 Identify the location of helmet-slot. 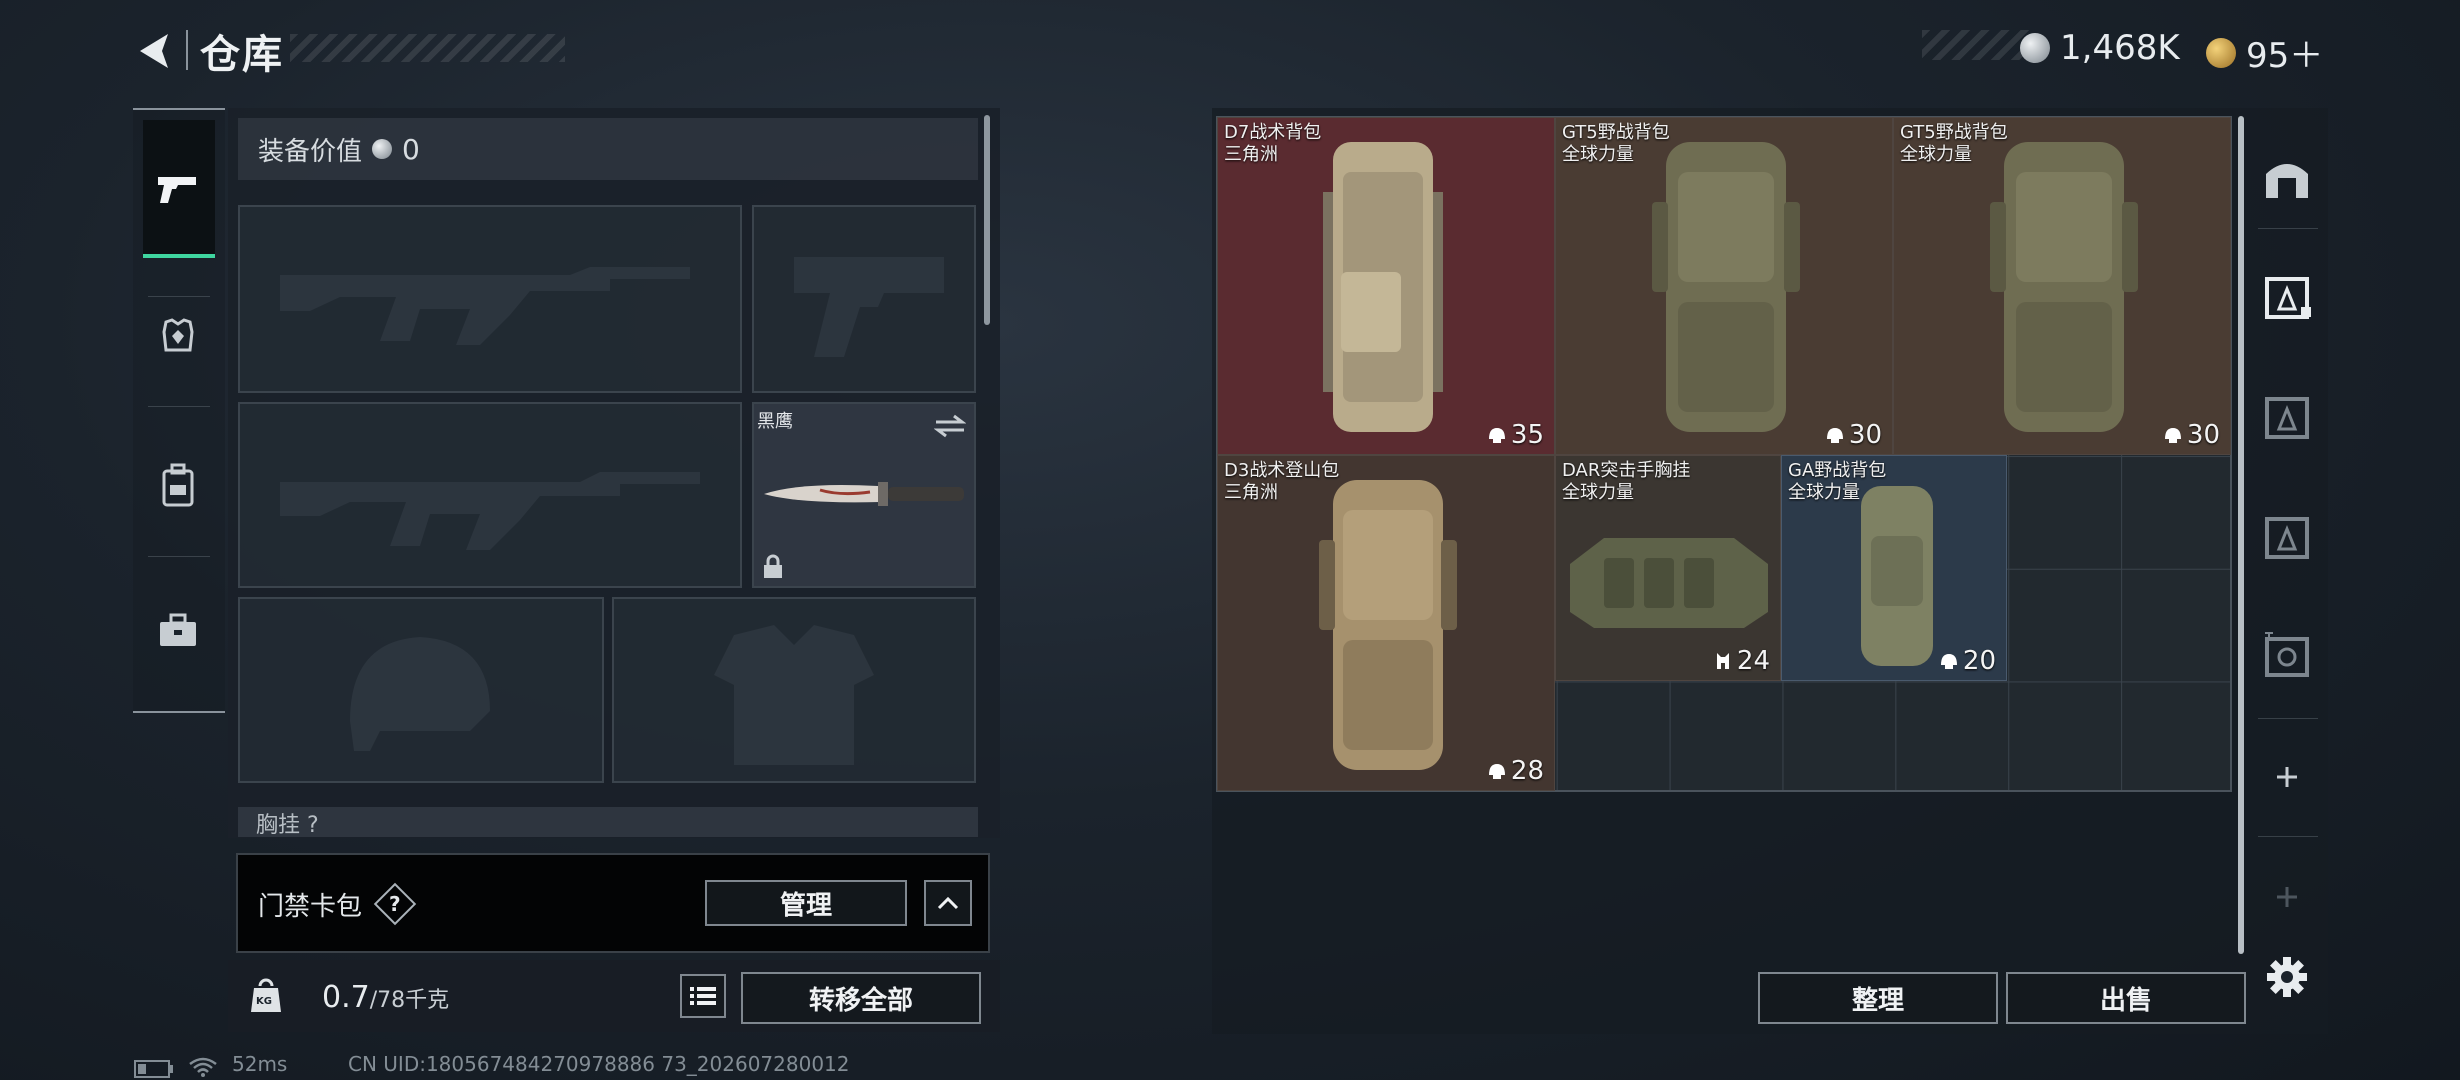
(421, 690).